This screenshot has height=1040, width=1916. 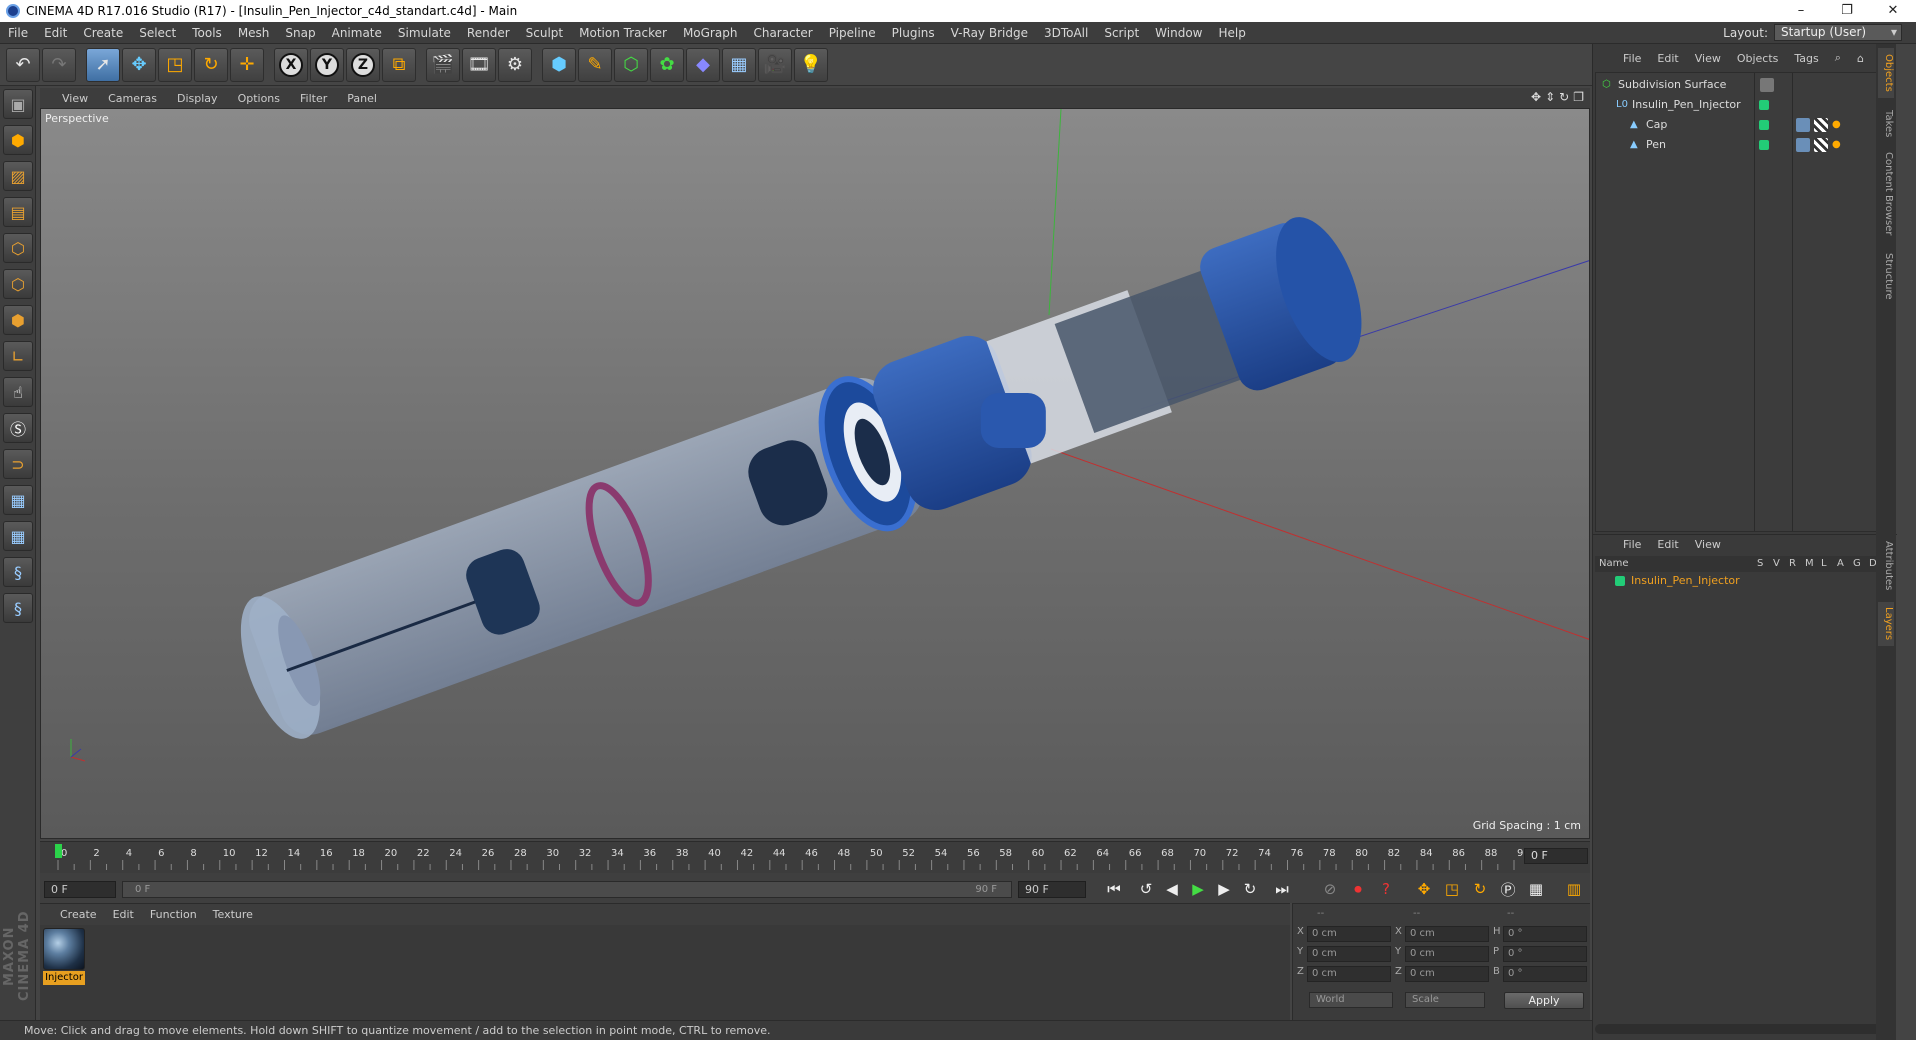 What do you see at coordinates (913, 33) in the screenshot?
I see `menu-plugins: Plugins` at bounding box center [913, 33].